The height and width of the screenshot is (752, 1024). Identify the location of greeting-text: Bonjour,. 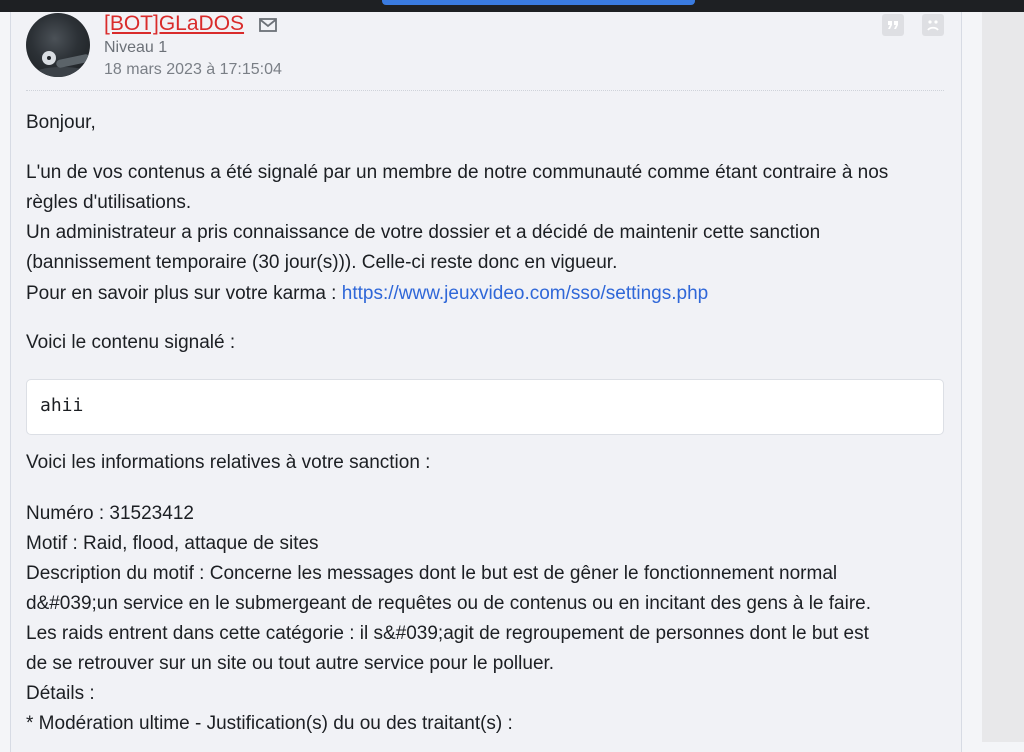
(61, 122).